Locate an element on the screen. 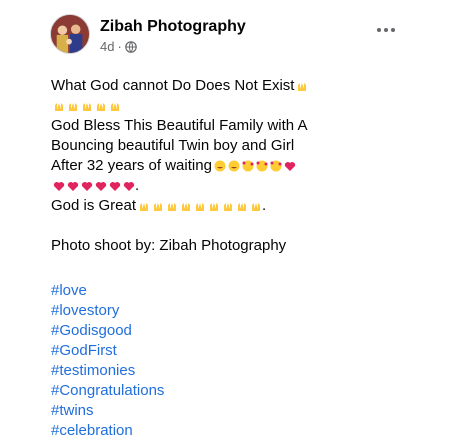 Image resolution: width=450 pixels, height=446 pixels. emoji-line-2: . is located at coordinates (206, 186).